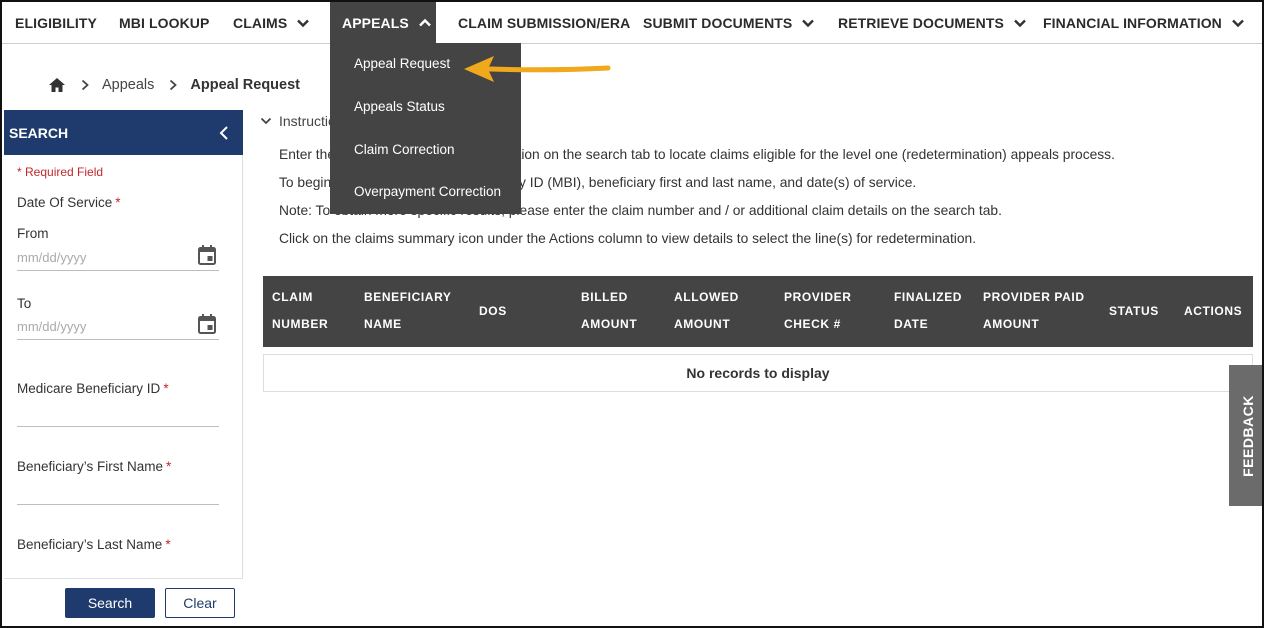 Image resolution: width=1264 pixels, height=628 pixels. I want to click on from-placeholder: mm/dd/yyyy, so click(52, 257).